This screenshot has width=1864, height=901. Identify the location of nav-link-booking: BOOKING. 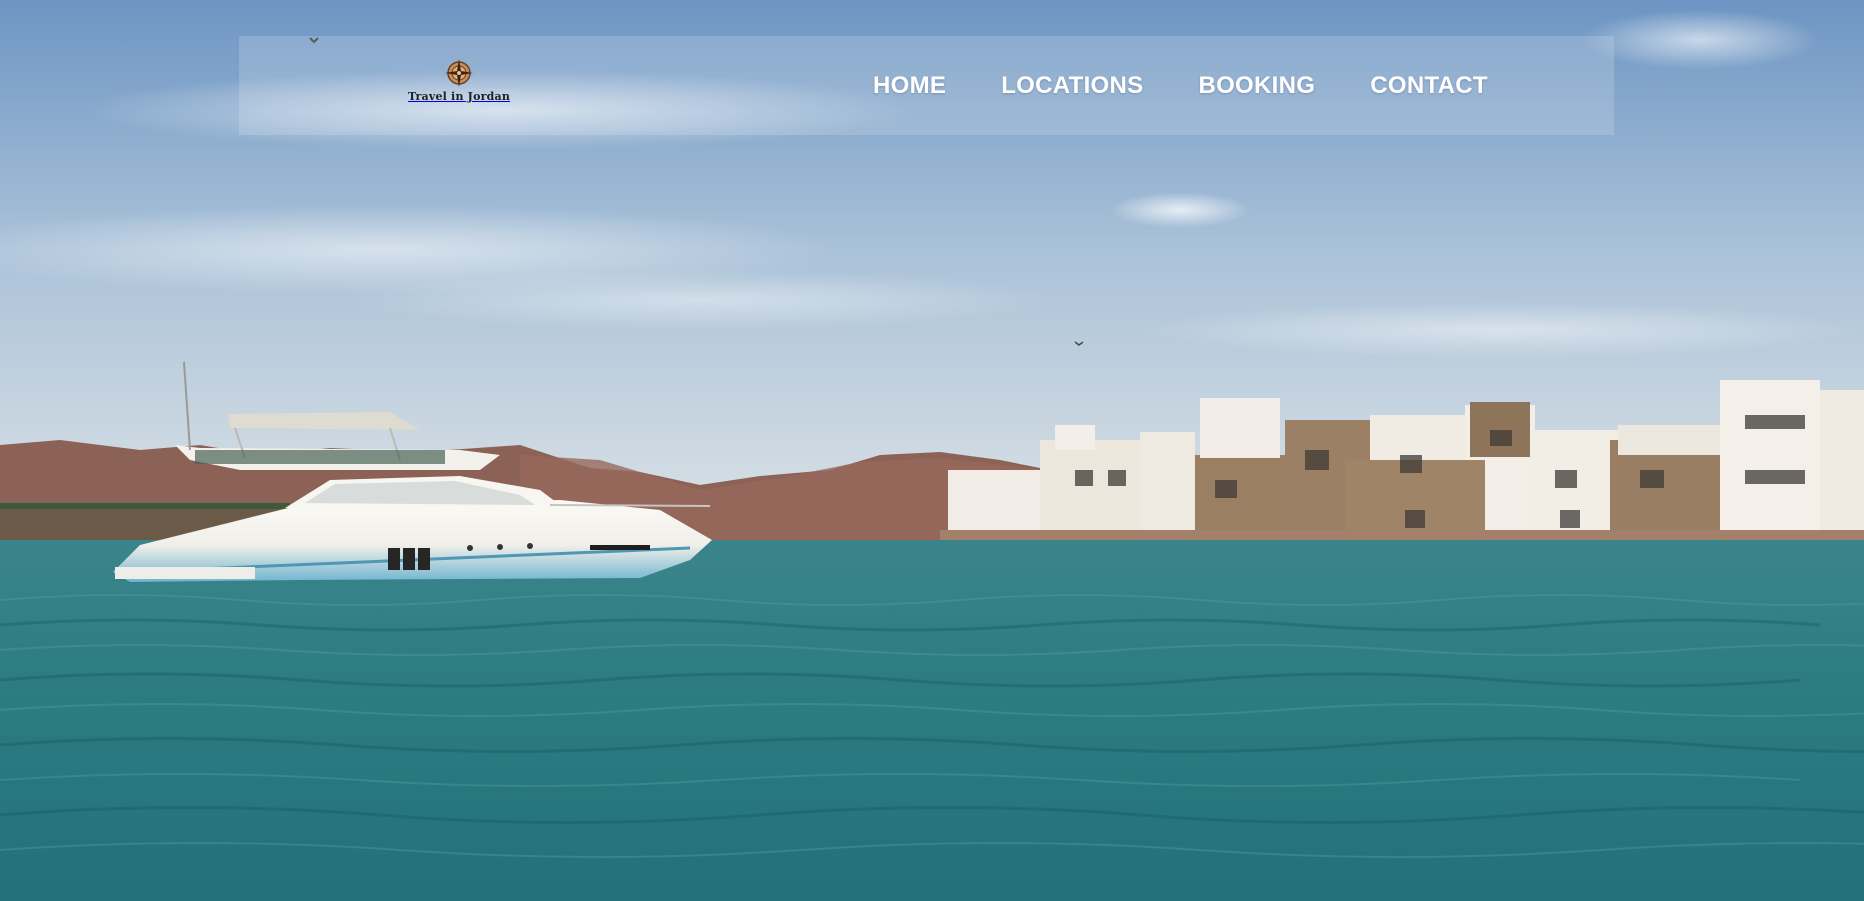
(1256, 85).